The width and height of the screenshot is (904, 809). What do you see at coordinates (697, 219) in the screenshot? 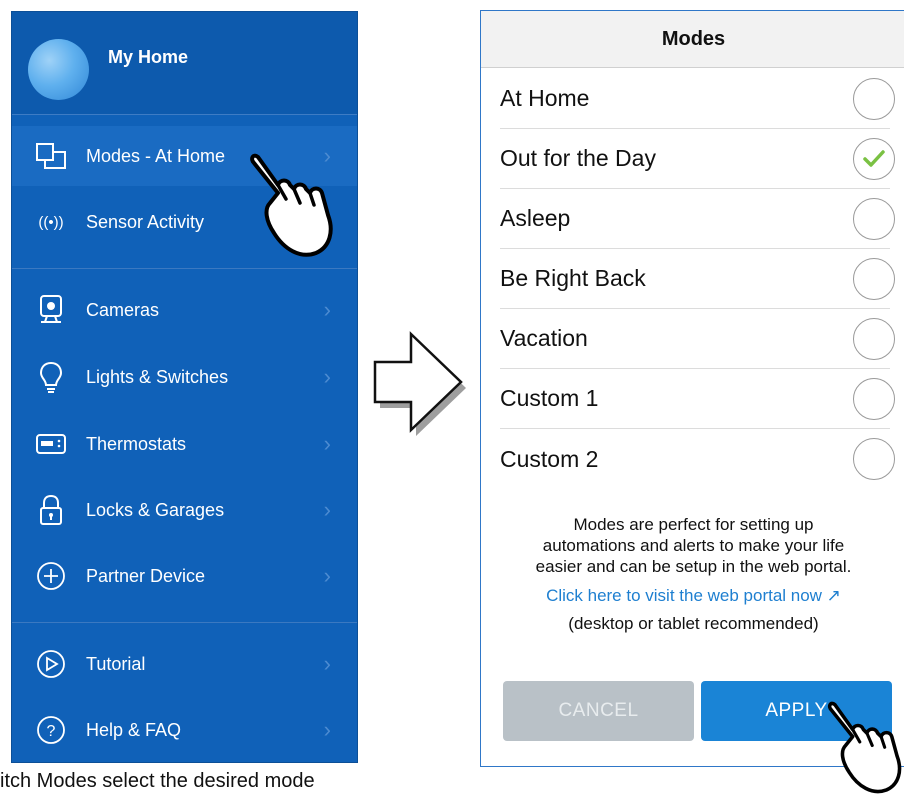
I see `mode-option-asleep: Asleep` at bounding box center [697, 219].